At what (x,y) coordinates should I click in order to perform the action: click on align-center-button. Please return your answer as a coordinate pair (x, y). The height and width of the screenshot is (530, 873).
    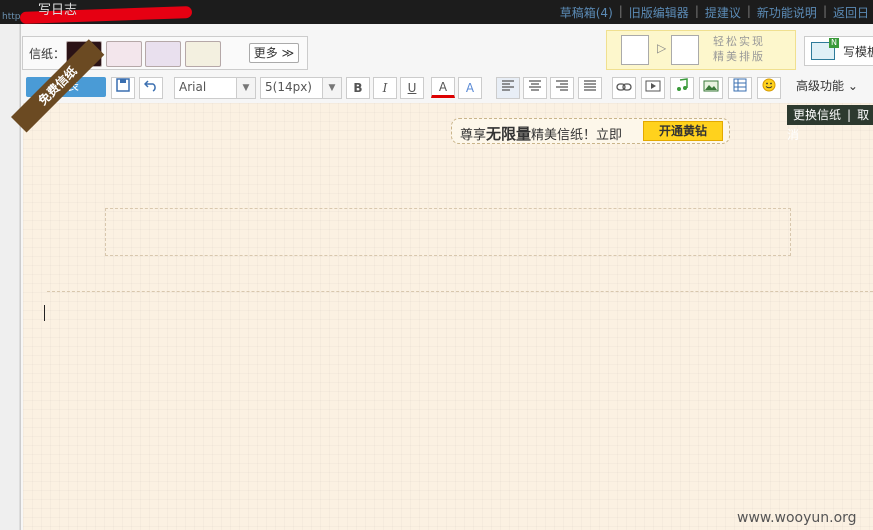
    Looking at the image, I should click on (535, 88).